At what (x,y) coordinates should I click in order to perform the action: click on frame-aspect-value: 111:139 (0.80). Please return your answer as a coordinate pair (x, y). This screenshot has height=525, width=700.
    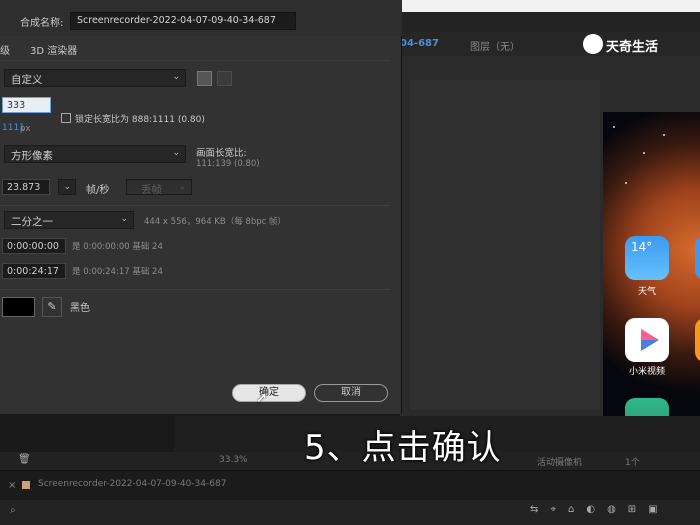
    Looking at the image, I should click on (228, 164).